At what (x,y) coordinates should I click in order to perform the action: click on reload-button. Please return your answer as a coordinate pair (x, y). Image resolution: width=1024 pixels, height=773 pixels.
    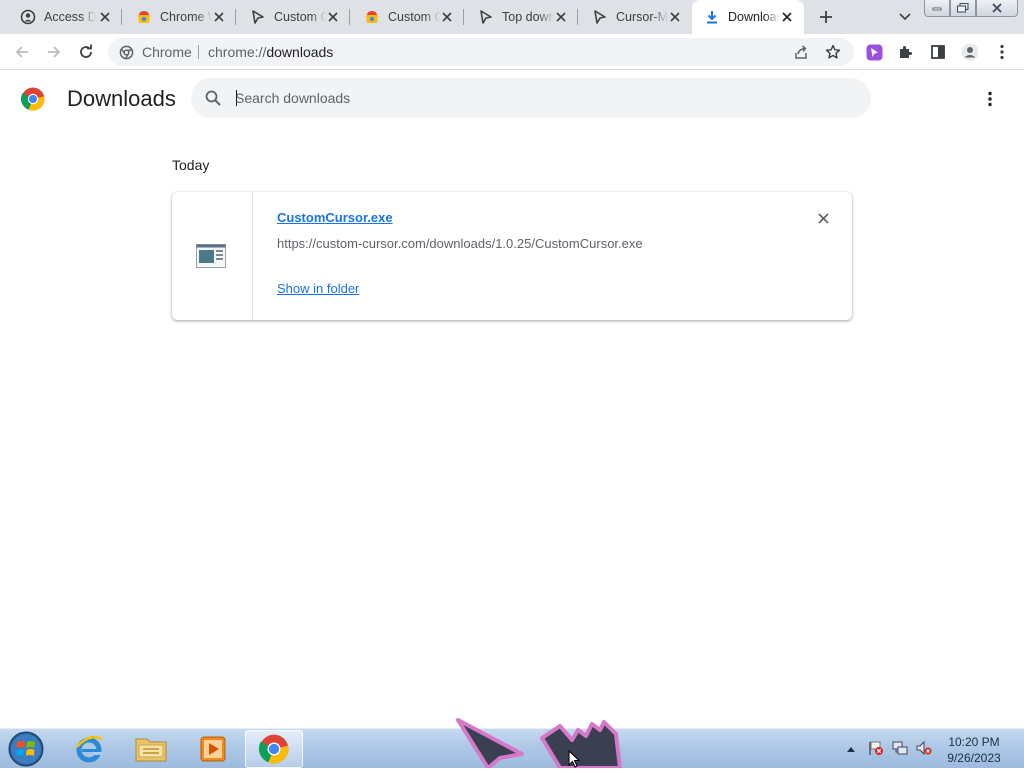
    Looking at the image, I should click on (86, 52).